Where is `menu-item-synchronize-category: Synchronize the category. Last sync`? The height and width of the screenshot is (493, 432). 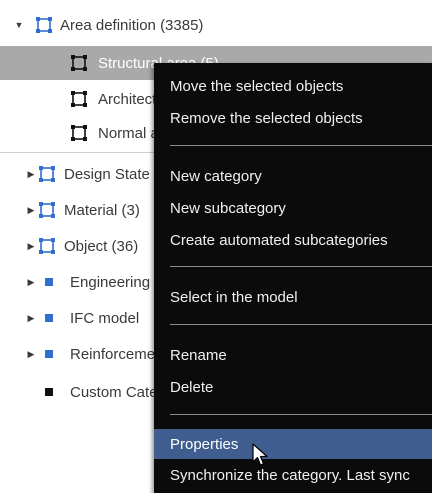
menu-item-synchronize-category: Synchronize the category. Last sync is located at coordinates (293, 475).